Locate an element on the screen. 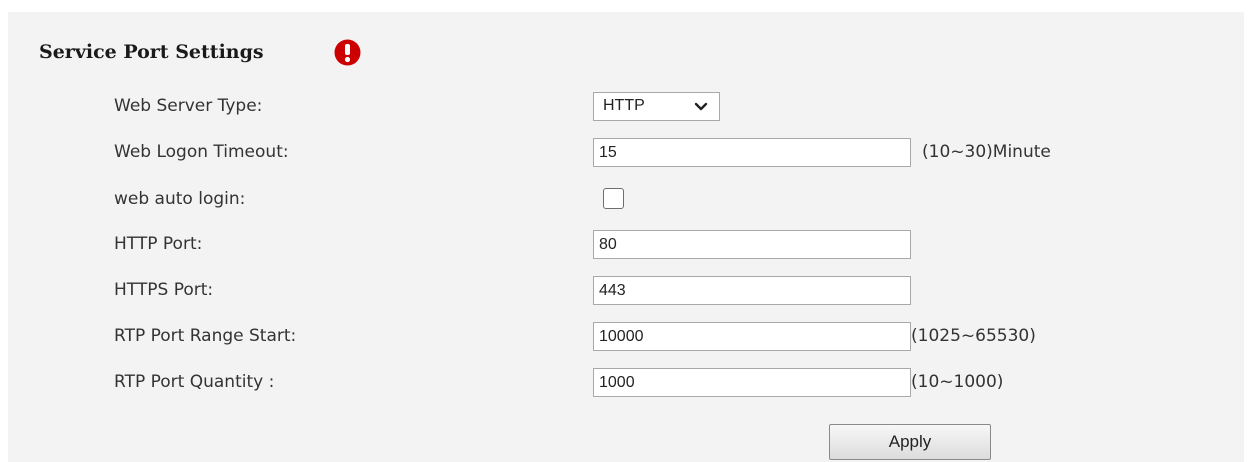  rtp-port-quantity-label: RTP Port Quantity : is located at coordinates (194, 382).